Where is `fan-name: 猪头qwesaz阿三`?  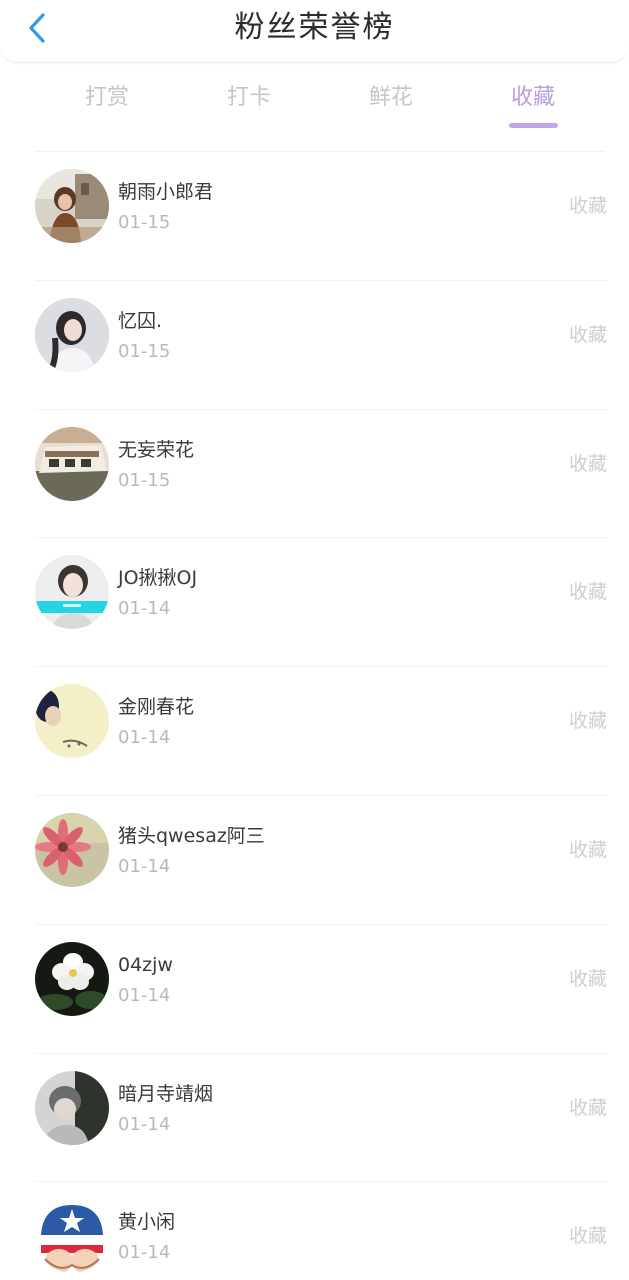 fan-name: 猪头qwesaz阿三 is located at coordinates (191, 835).